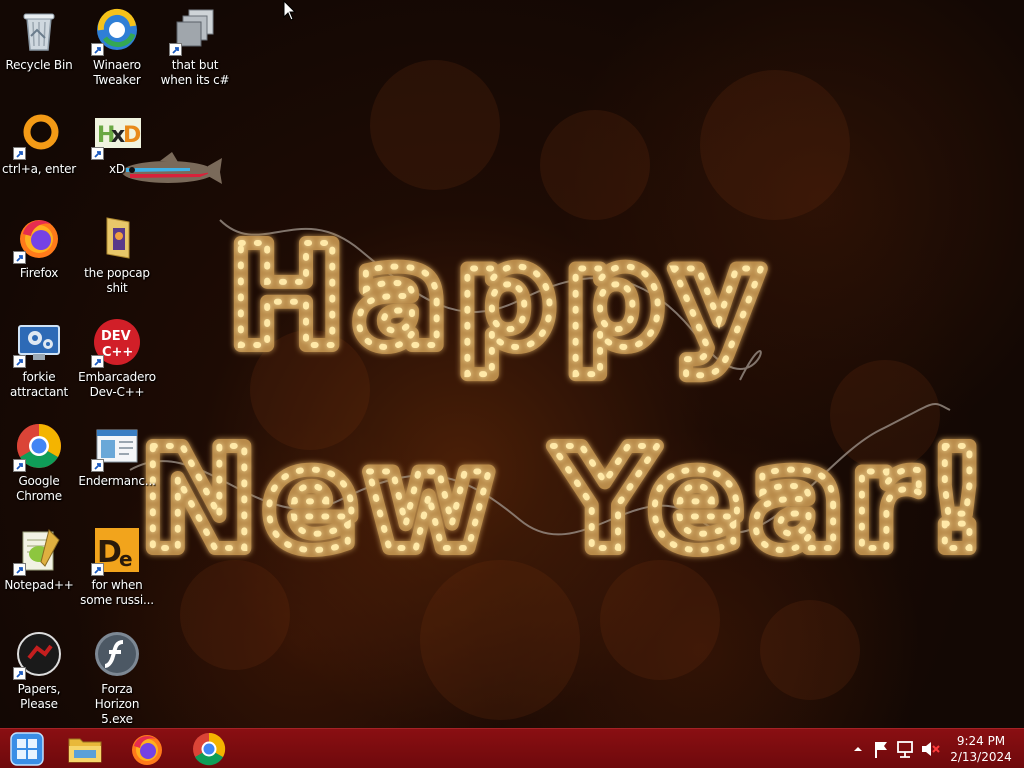  I want to click on show-hidden-icons-chevron, so click(858, 749).